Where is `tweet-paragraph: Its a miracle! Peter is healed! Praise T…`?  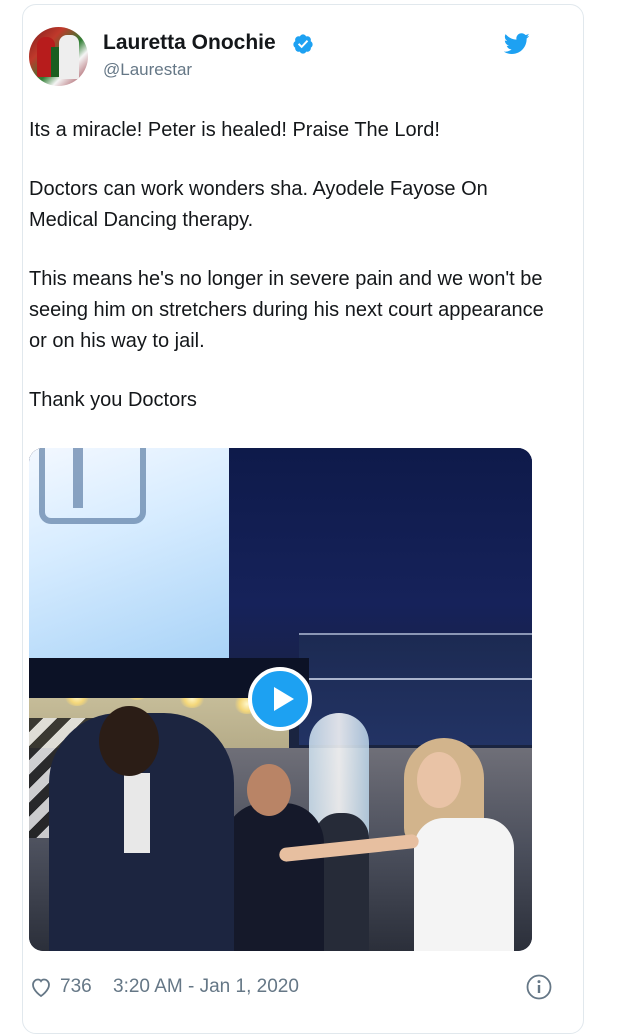 tweet-paragraph: Its a miracle! Peter is healed! Praise T… is located at coordinates (234, 130).